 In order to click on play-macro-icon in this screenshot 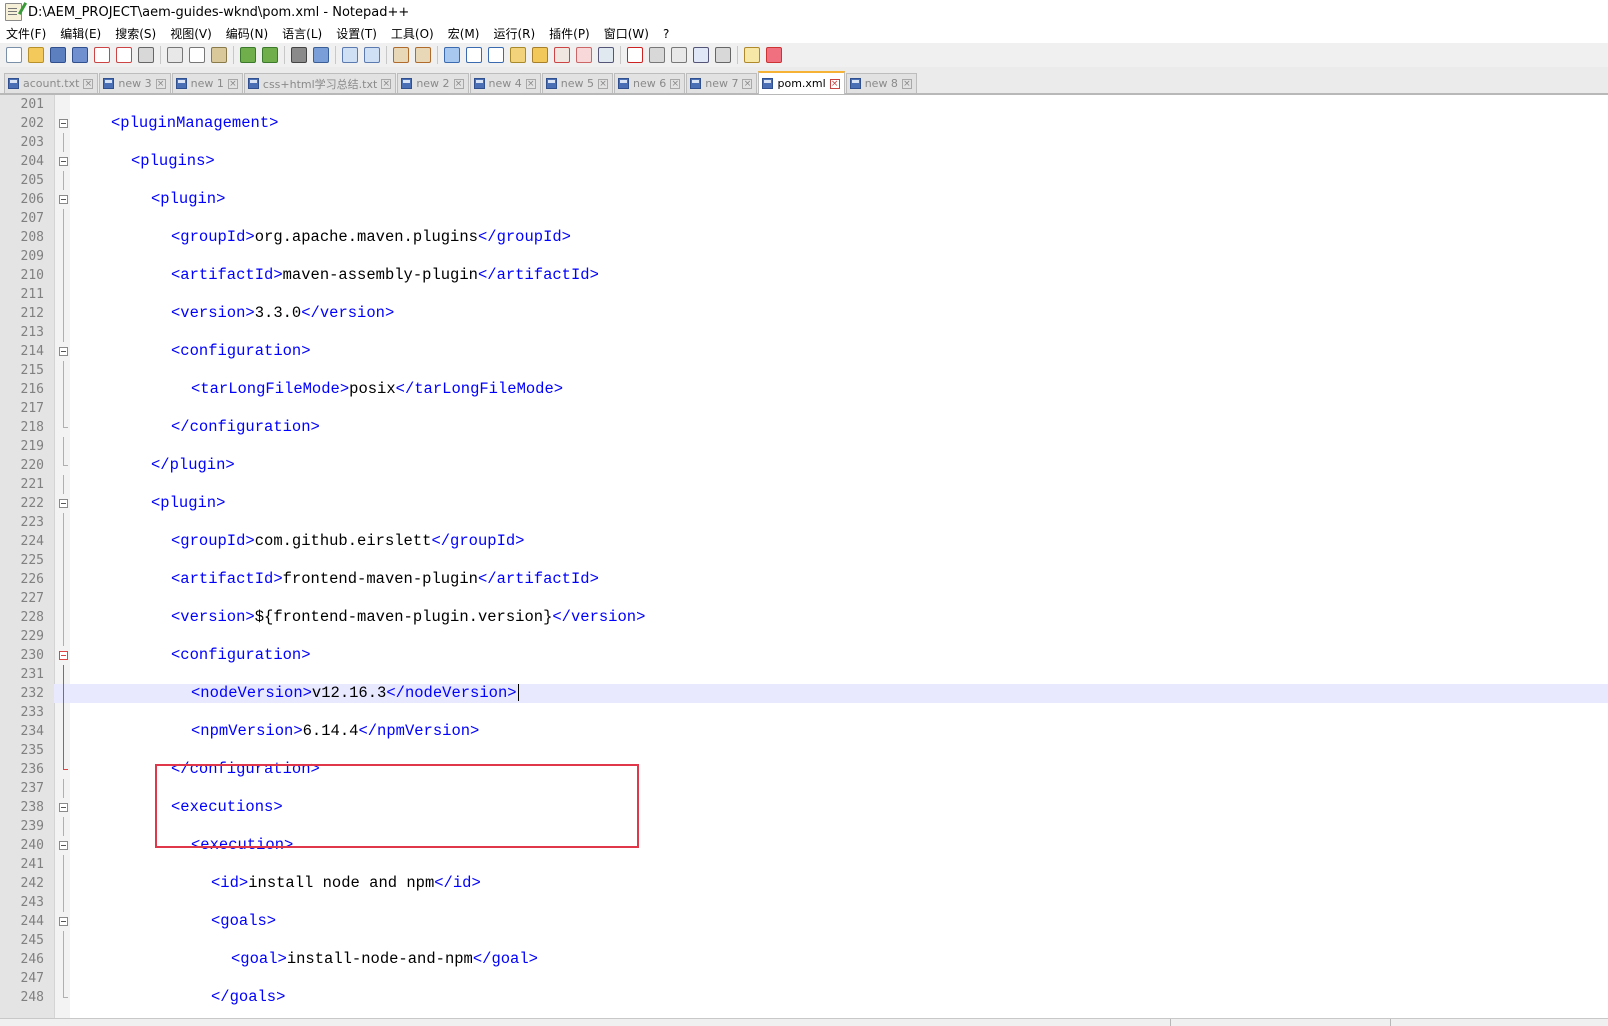, I will do `click(679, 55)`.